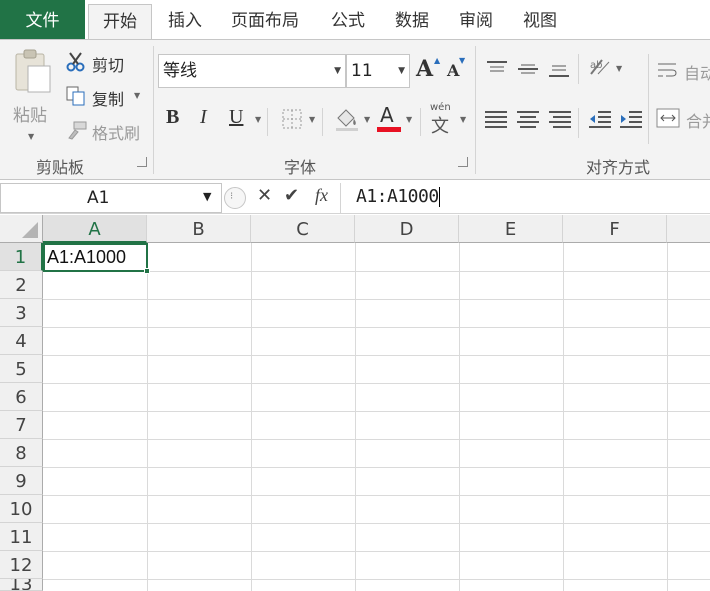  What do you see at coordinates (407, 229) in the screenshot?
I see `column-header-d: D` at bounding box center [407, 229].